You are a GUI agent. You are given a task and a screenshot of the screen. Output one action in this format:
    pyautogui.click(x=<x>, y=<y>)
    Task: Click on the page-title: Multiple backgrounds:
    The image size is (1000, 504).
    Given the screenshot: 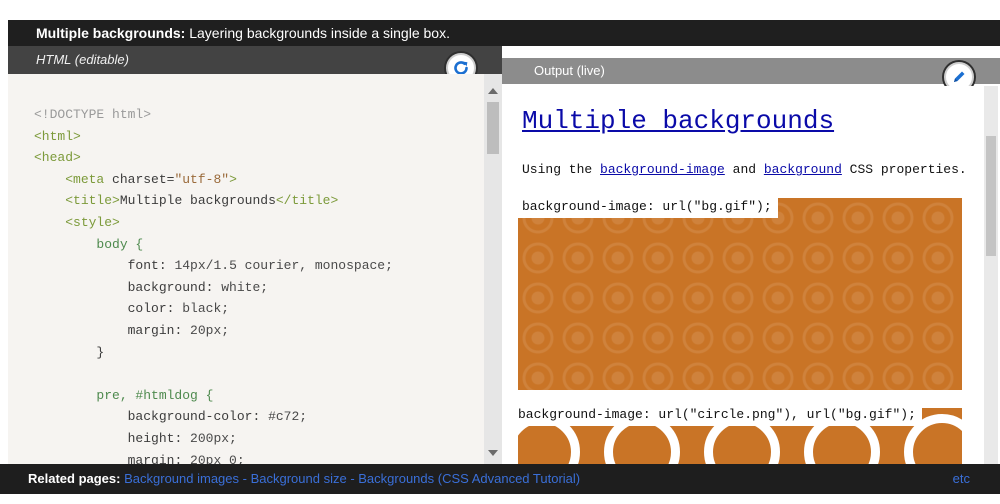 What is the action you would take?
    pyautogui.click(x=111, y=33)
    